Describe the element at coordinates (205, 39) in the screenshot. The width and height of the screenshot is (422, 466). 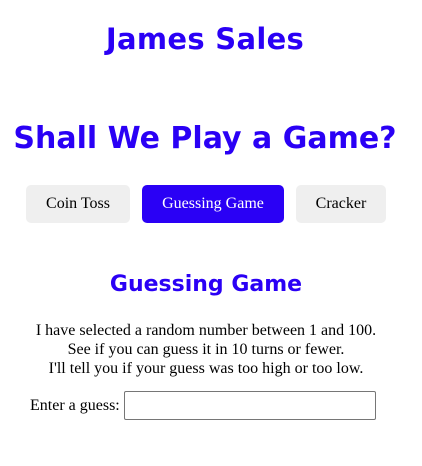
I see `site-title: James Sales` at that location.